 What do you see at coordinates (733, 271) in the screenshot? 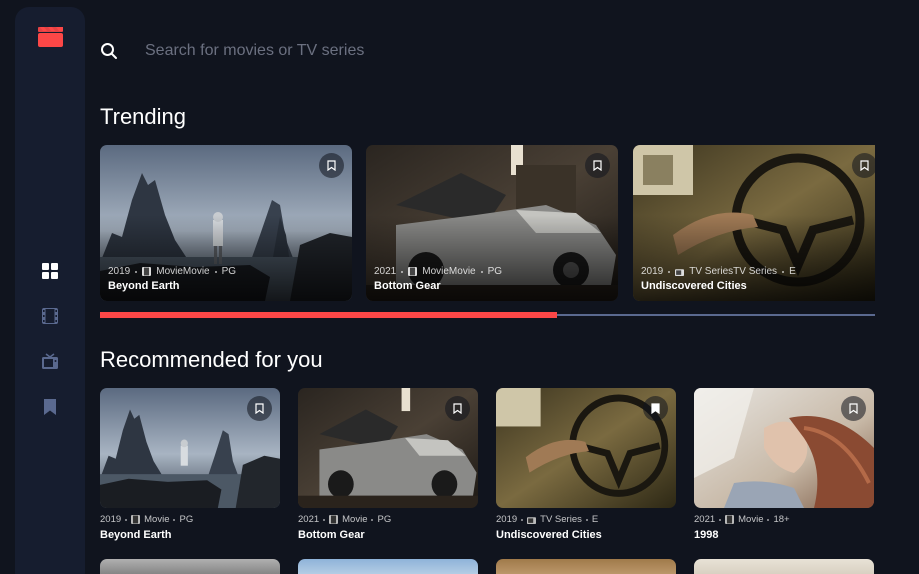
I see `category: TV SeriesTV Series` at bounding box center [733, 271].